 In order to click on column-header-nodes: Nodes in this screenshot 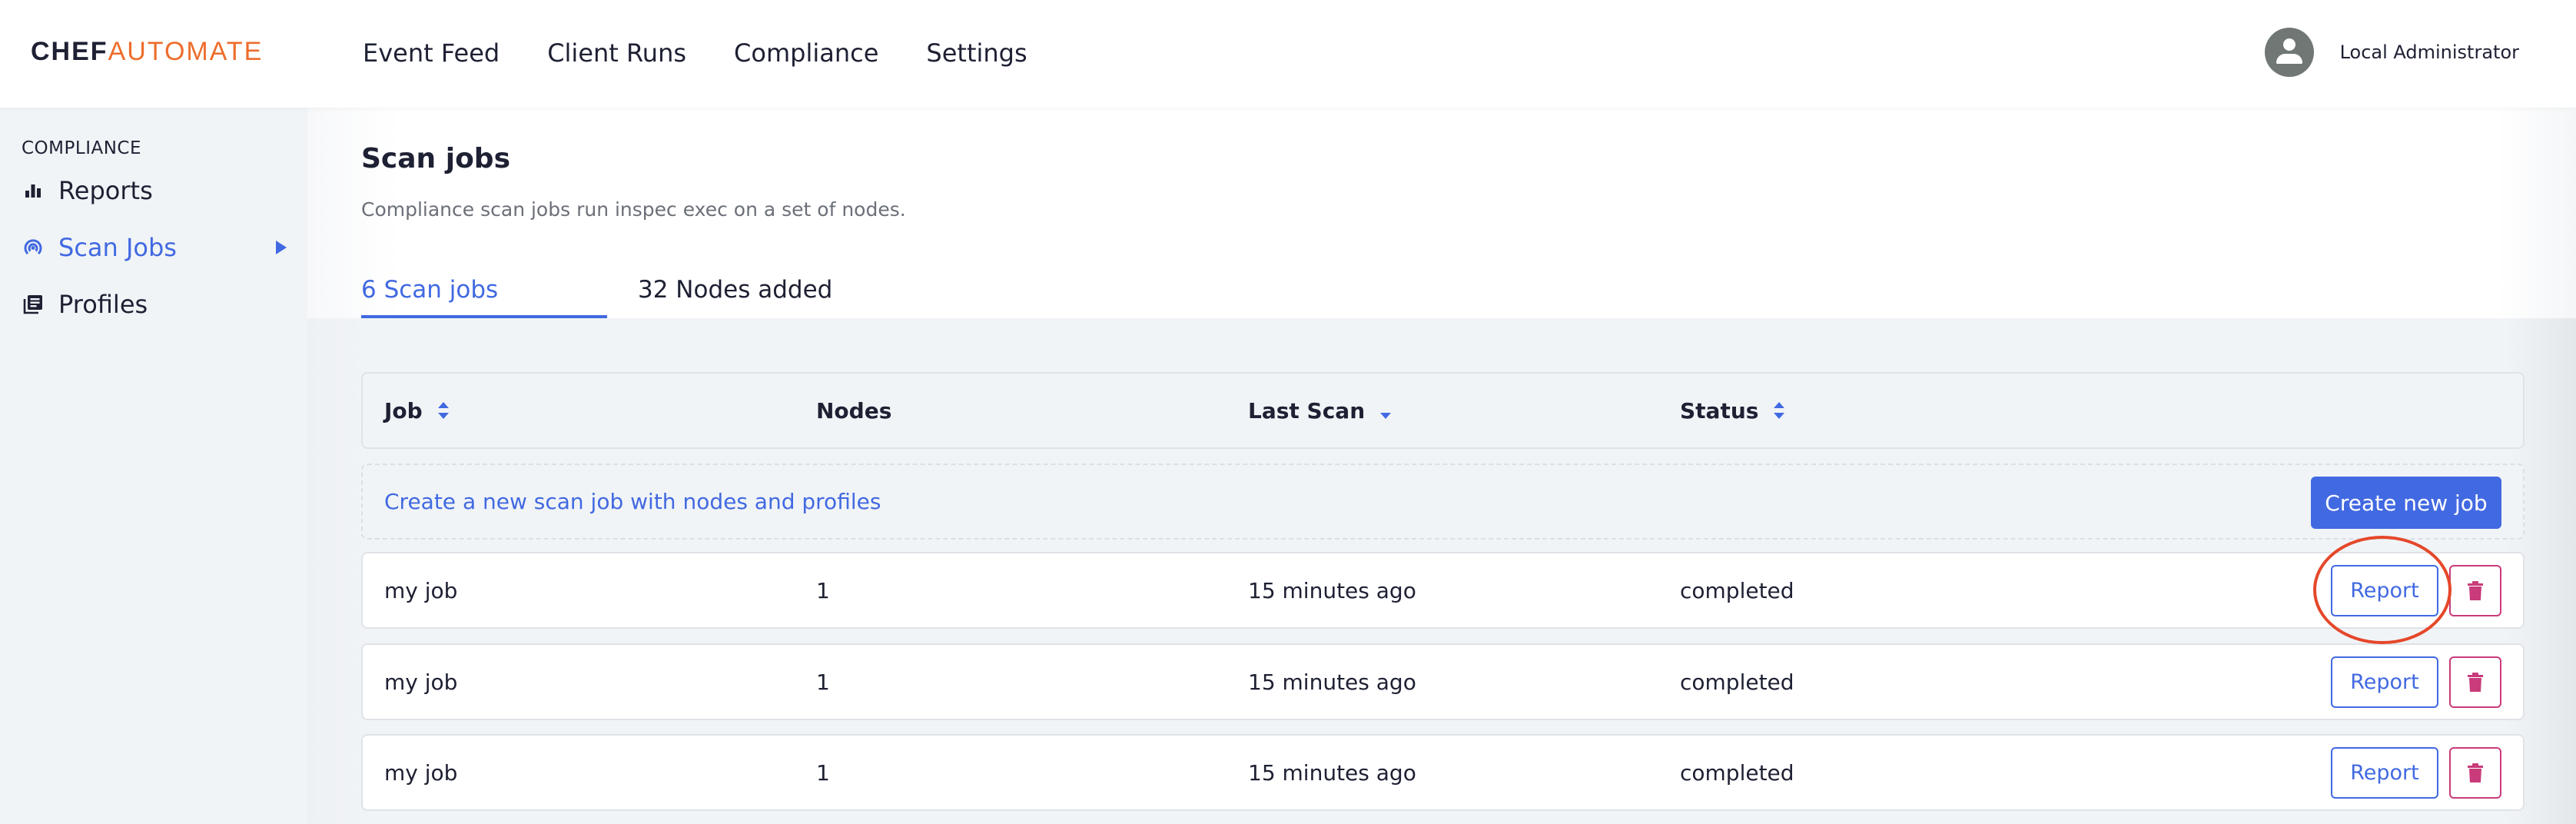, I will do `click(854, 411)`.